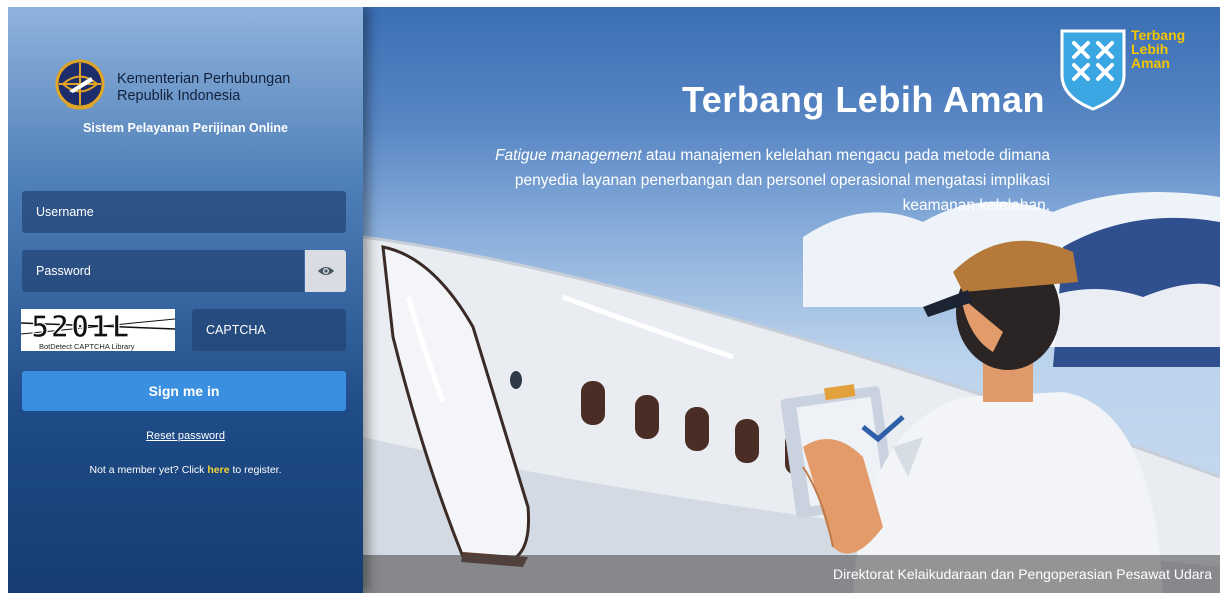 The width and height of the screenshot is (1226, 596). Describe the element at coordinates (163, 271) in the screenshot. I see `password-input: Password` at that location.